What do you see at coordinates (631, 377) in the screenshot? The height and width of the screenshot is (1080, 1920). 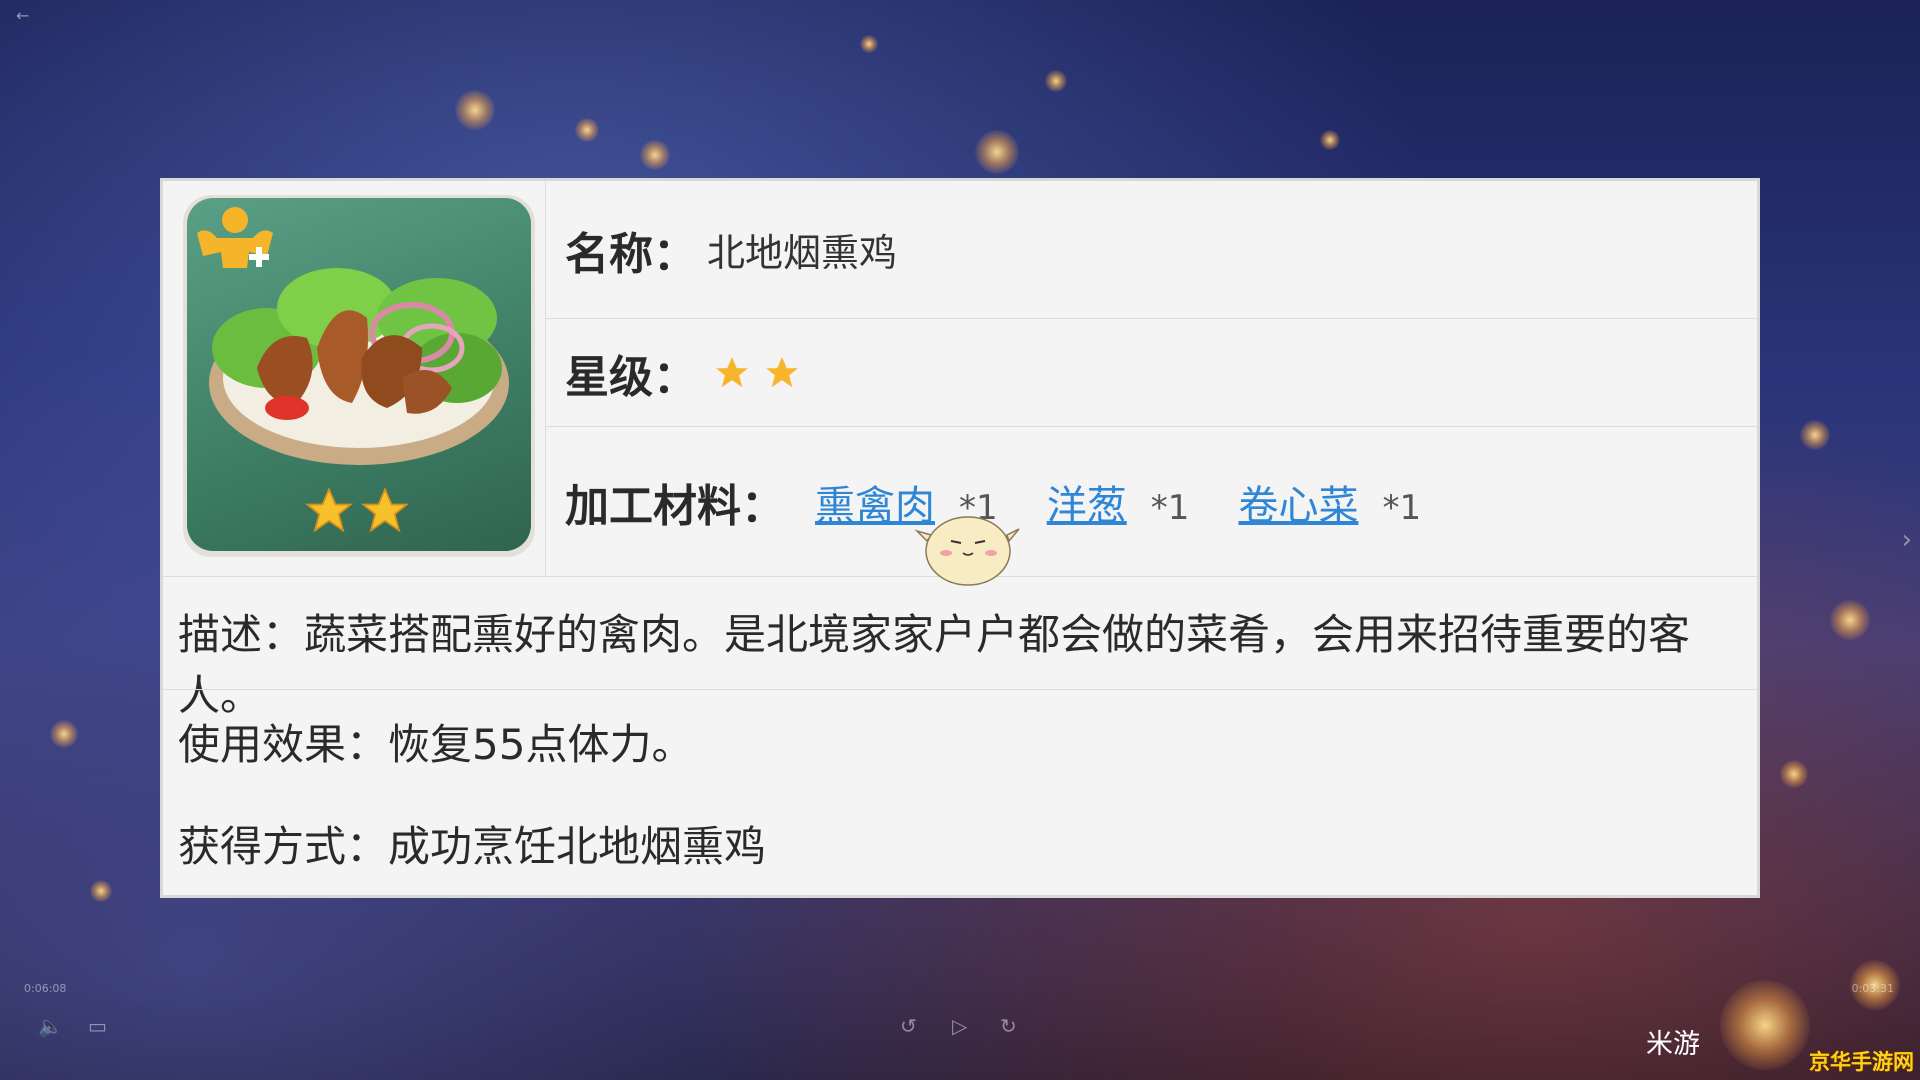 I see `rarity-label: 星级：` at bounding box center [631, 377].